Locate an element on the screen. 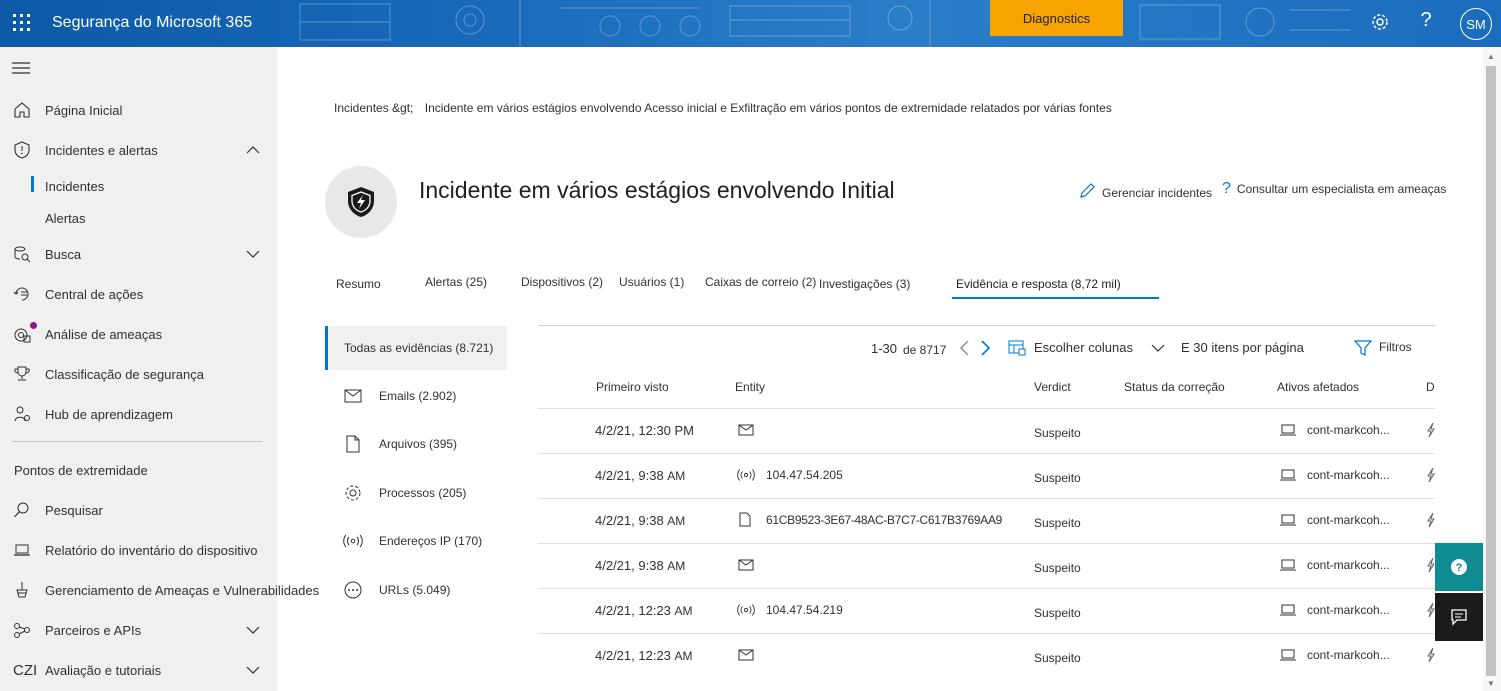  file-icon is located at coordinates (745, 519).